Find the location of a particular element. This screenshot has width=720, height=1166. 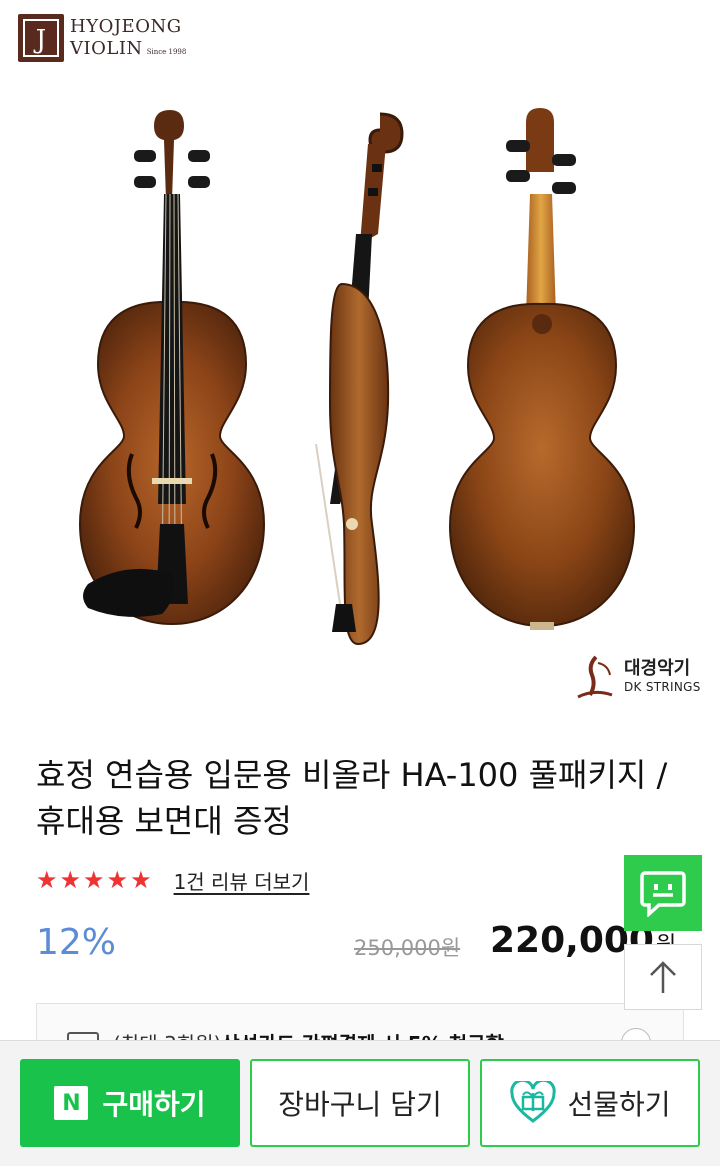

scroll-top-button is located at coordinates (663, 977).